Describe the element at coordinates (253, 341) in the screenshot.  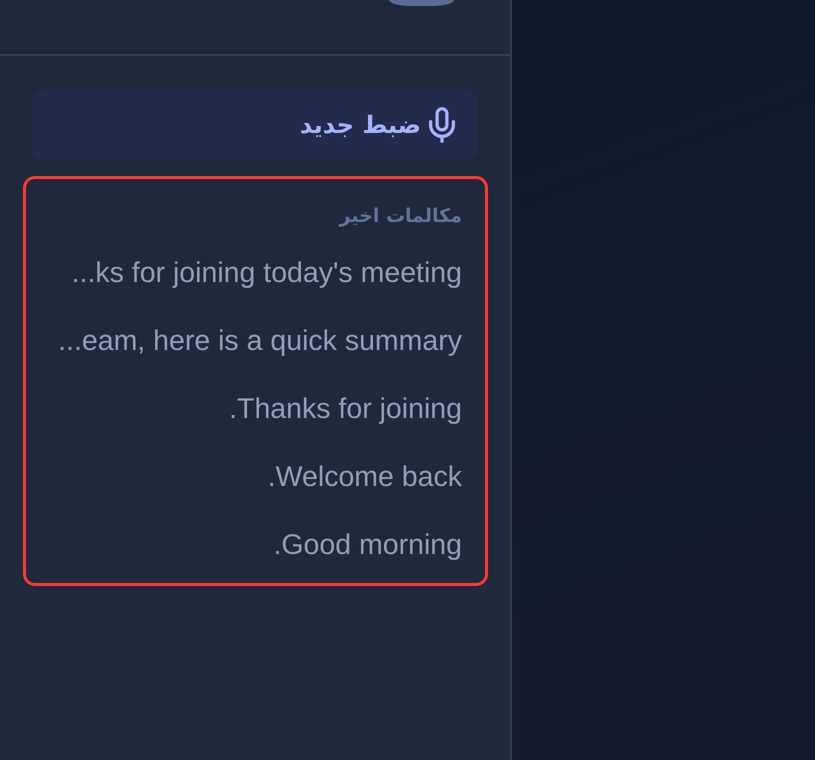
I see `recent-call-item: ...eam, here is a quick summary` at that location.